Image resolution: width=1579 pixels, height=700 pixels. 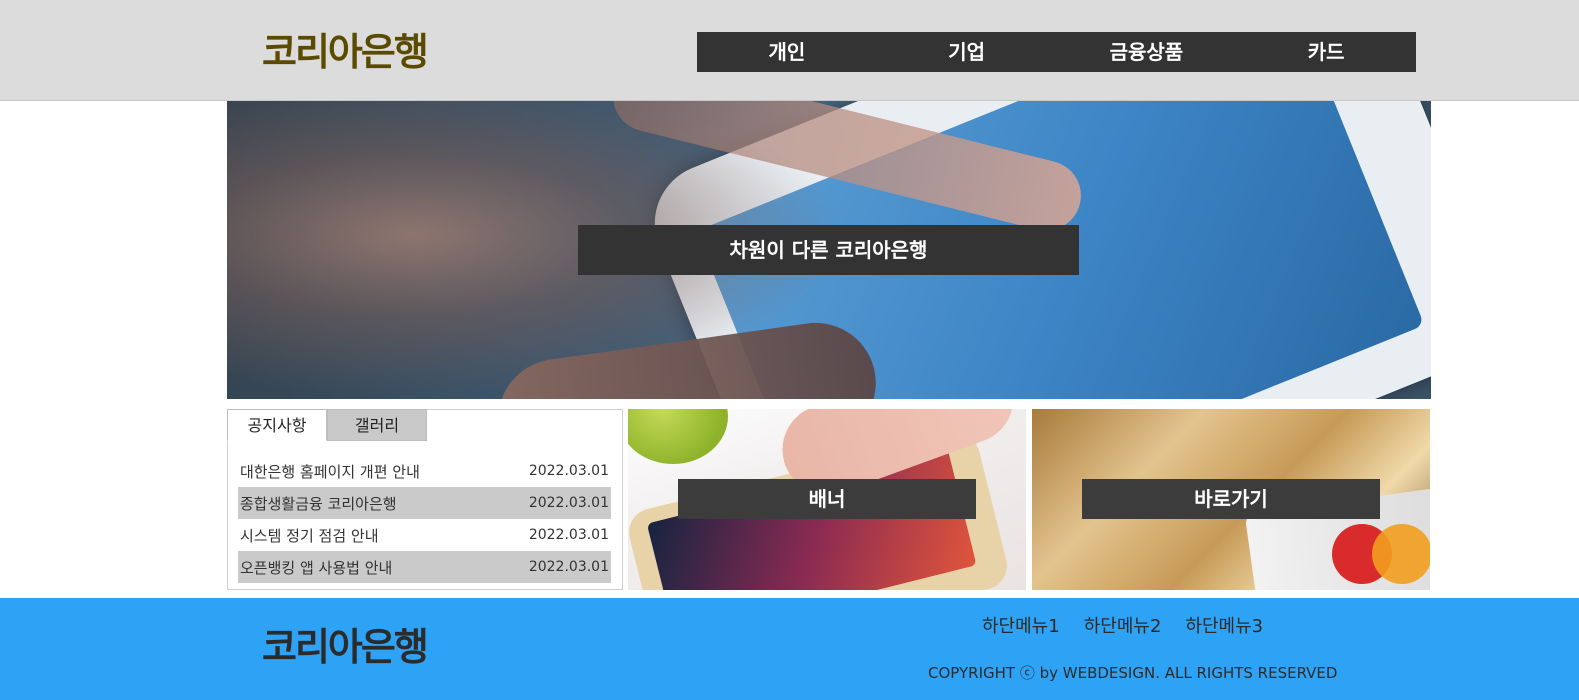 I want to click on footer-menu: 하단메뉴1 하단메뉴2 하단메뉴3, so click(x=1122, y=625).